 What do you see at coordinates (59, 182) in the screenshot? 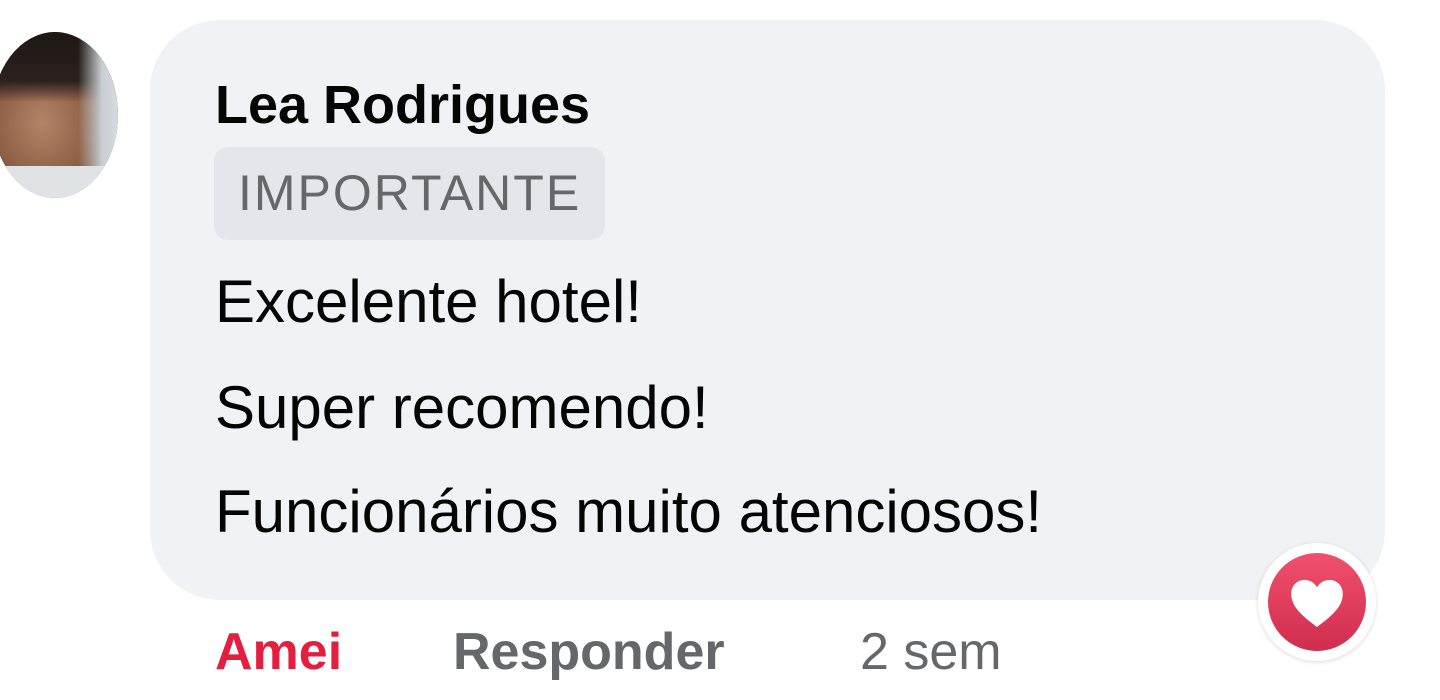
I see `avatar-shirt` at bounding box center [59, 182].